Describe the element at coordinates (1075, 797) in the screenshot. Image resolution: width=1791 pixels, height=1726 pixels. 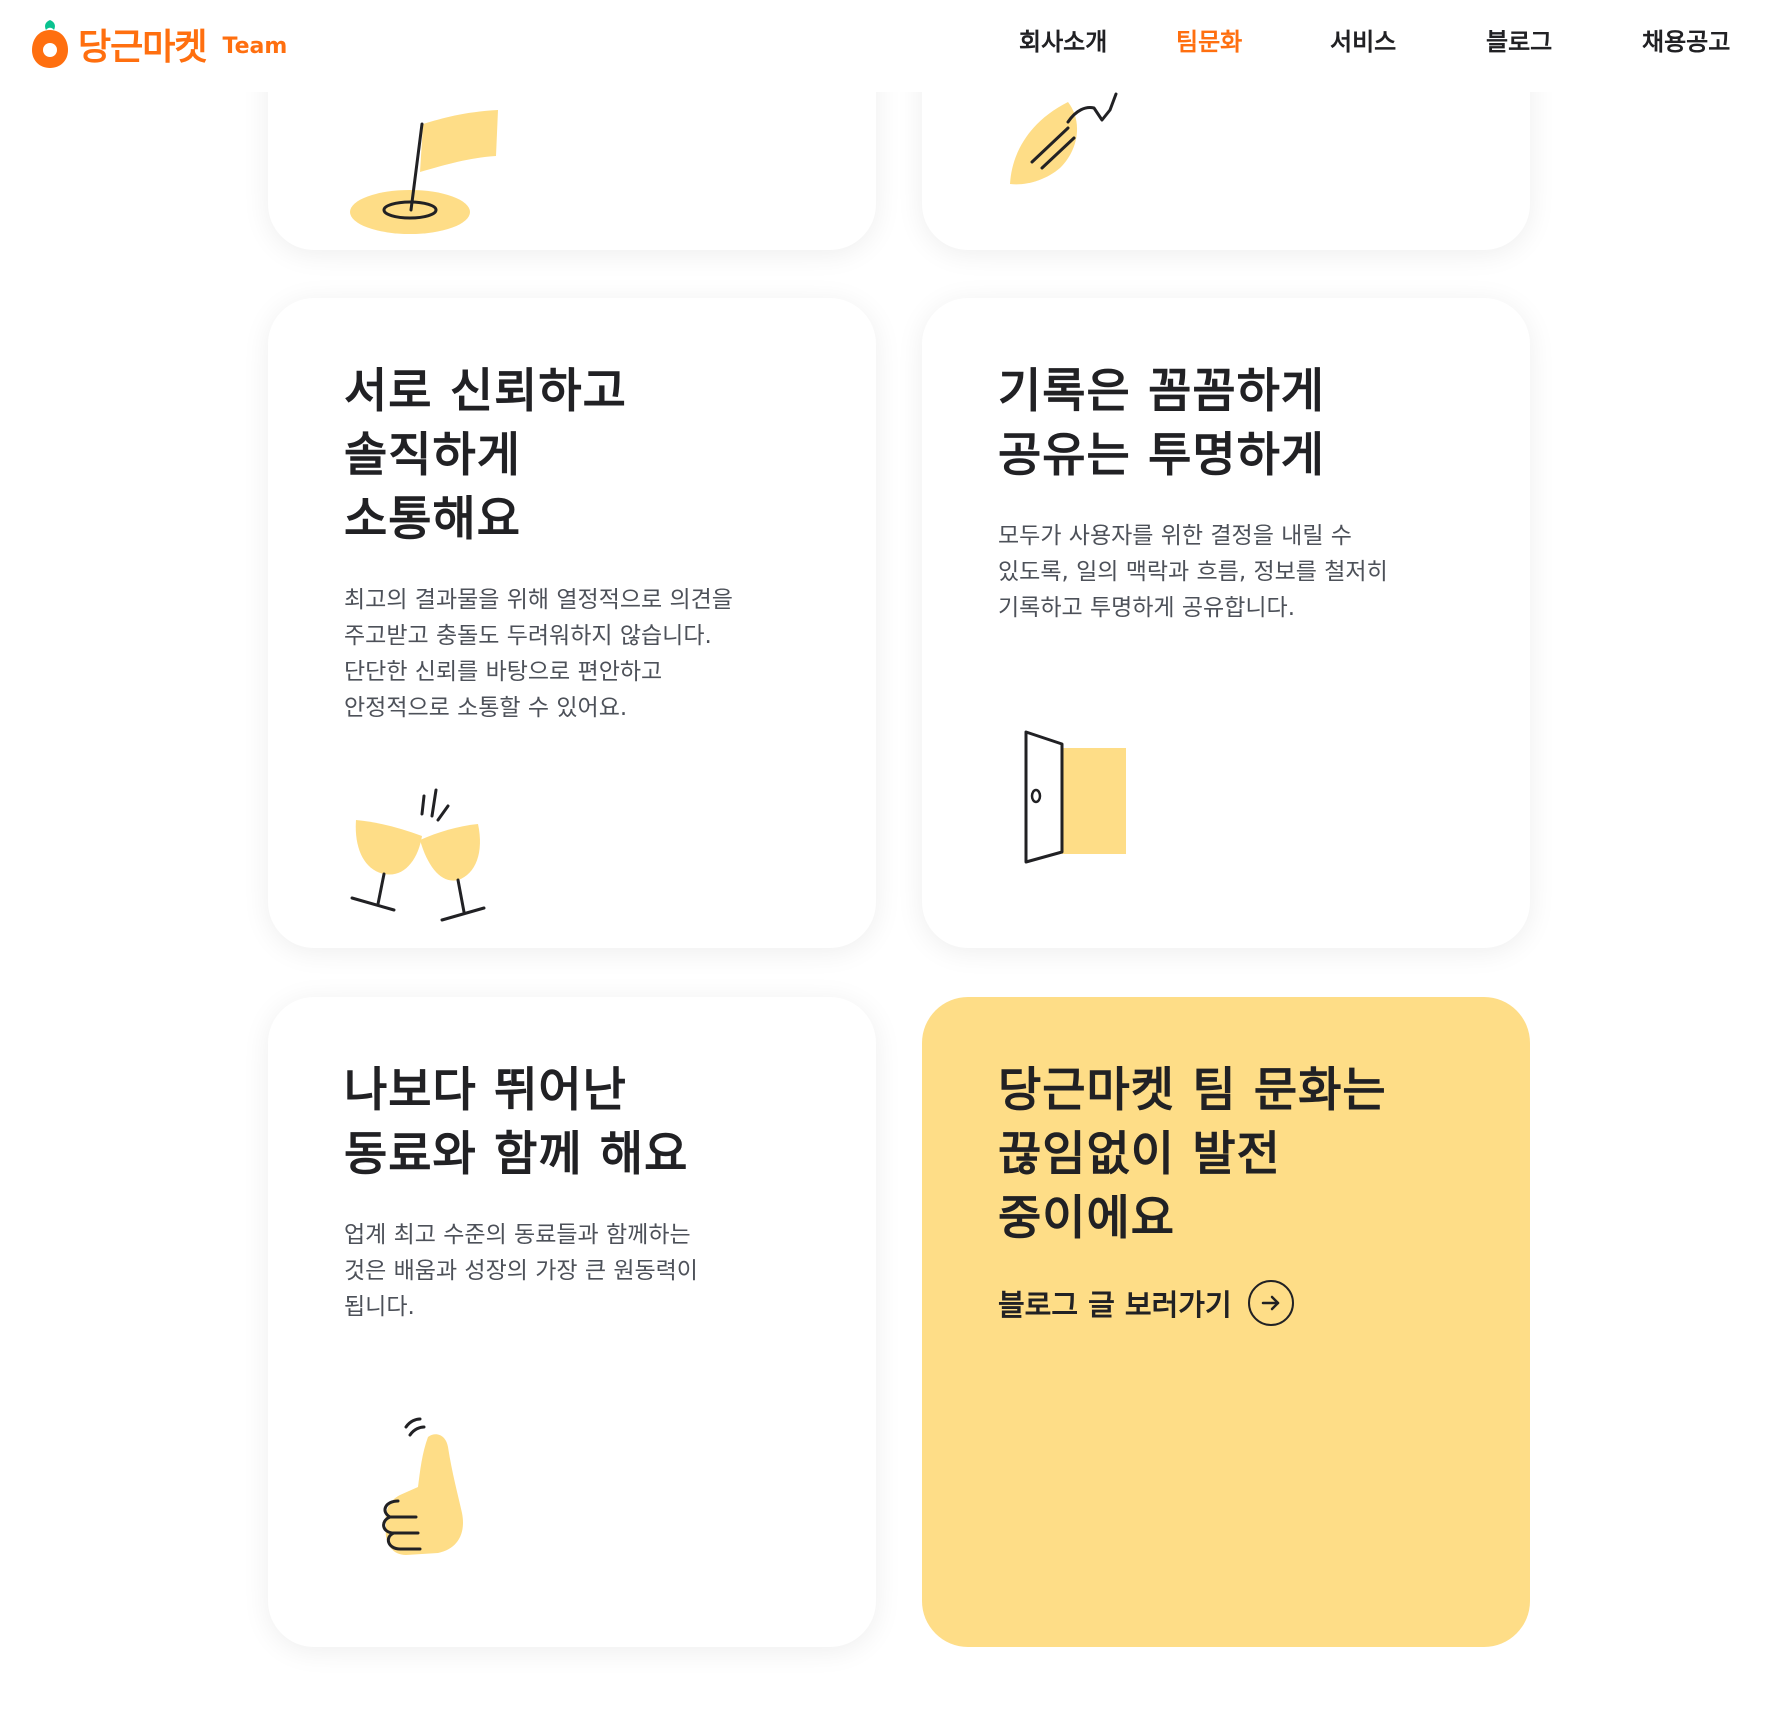
I see `open-door-icon` at that location.